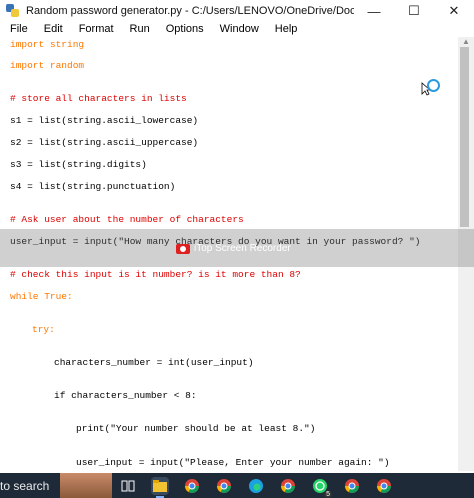  I want to click on code-line: if characters_number < 8:, so click(125, 395).